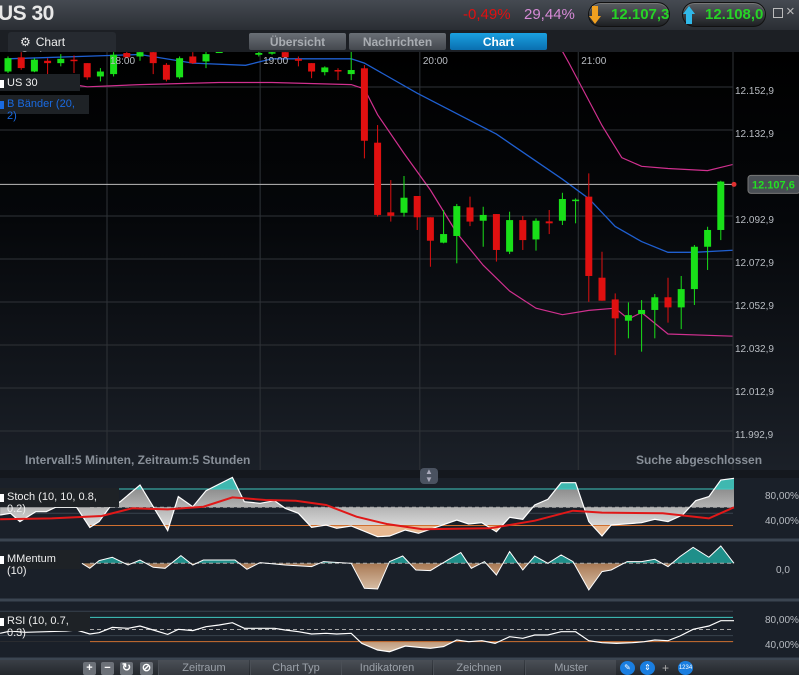  What do you see at coordinates (44, 108) in the screenshot?
I see `legend-bollinger: B Bänder (20, 2)` at bounding box center [44, 108].